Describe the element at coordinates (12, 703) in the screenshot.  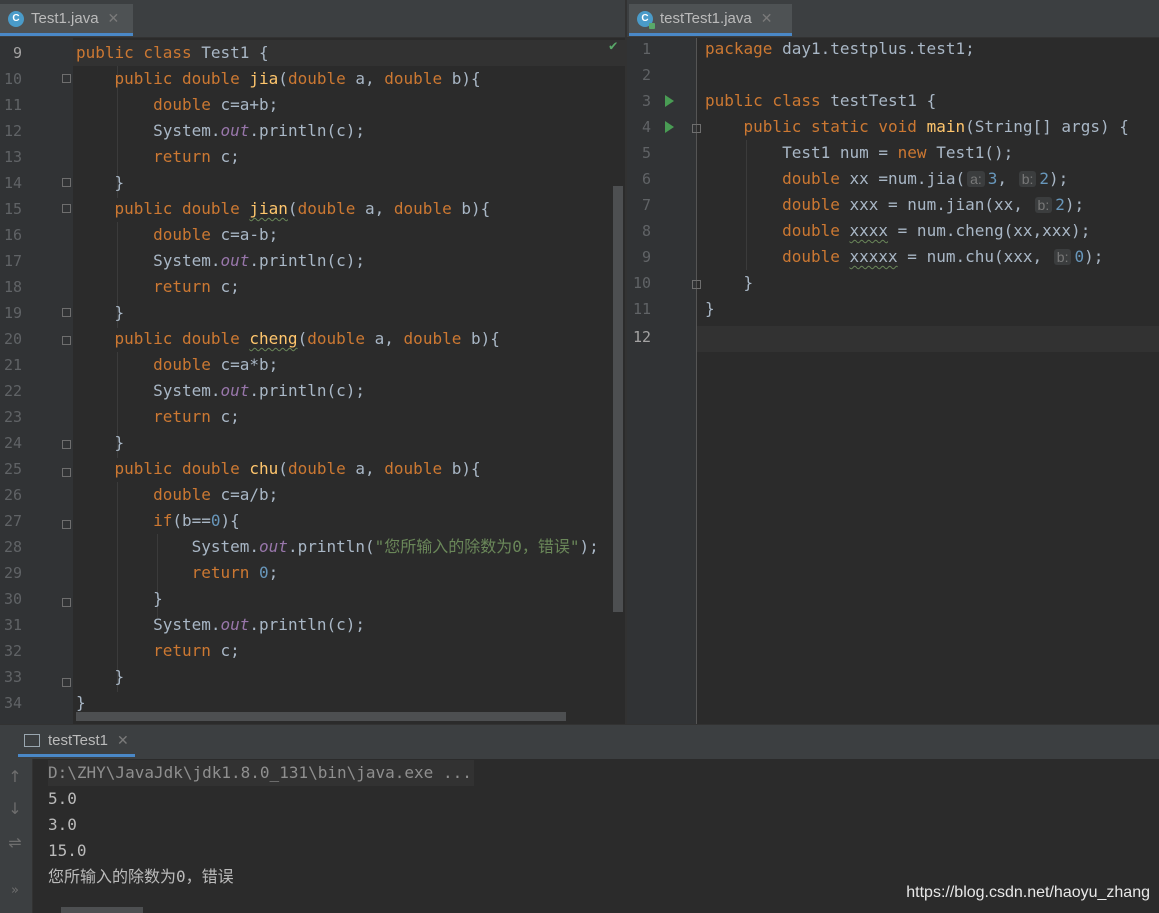
I see `line-number: 34` at that location.